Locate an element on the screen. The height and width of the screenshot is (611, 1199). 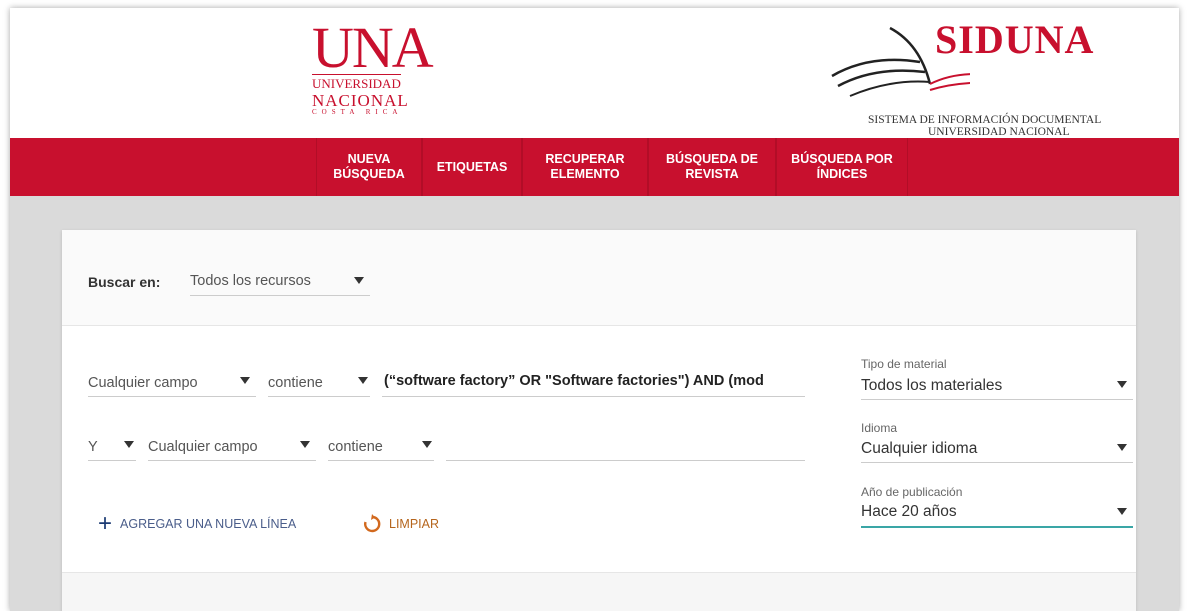
scope-select: Todos los recursos is located at coordinates (280, 283).